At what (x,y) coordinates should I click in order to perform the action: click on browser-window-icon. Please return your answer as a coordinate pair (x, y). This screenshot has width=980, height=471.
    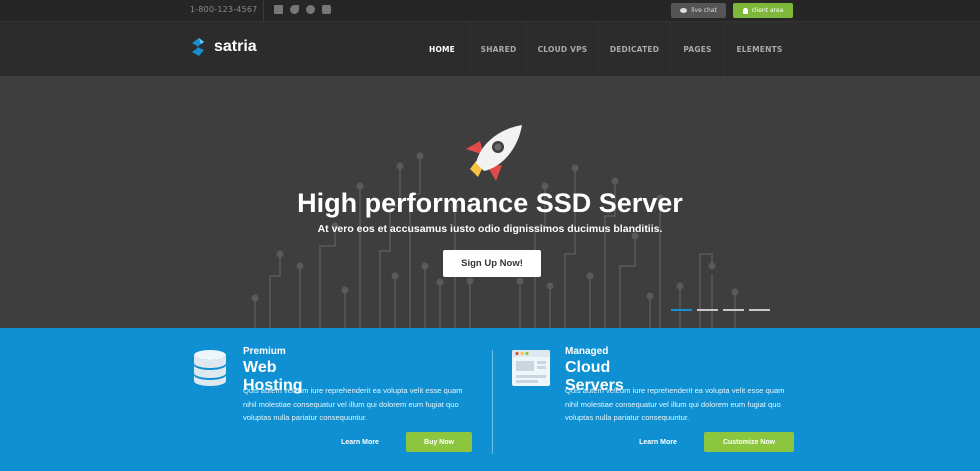
    Looking at the image, I should click on (531, 368).